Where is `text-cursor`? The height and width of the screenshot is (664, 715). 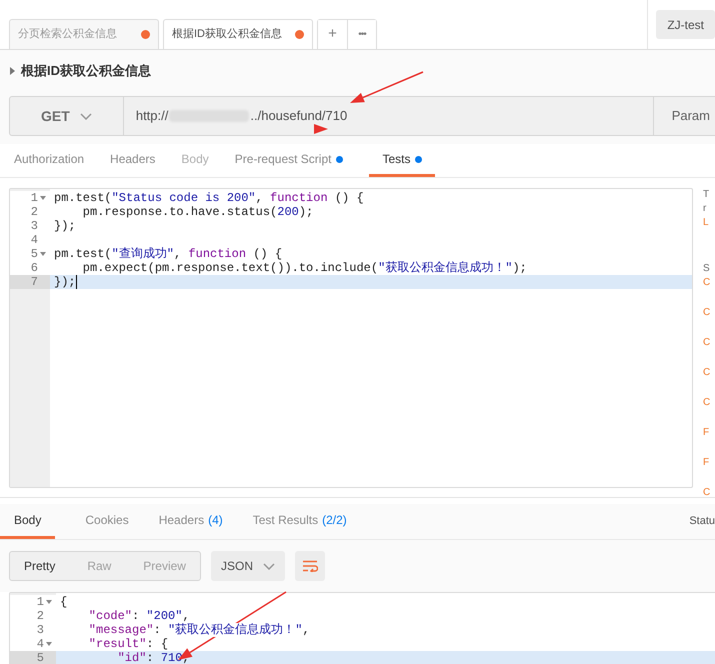
text-cursor is located at coordinates (76, 282).